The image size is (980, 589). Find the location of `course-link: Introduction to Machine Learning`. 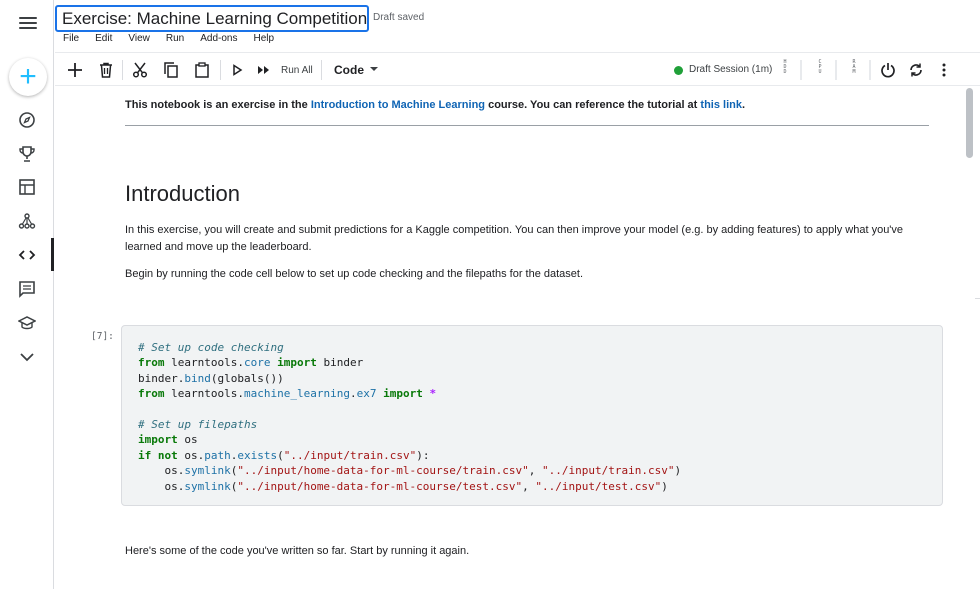

course-link: Introduction to Machine Learning is located at coordinates (398, 105).